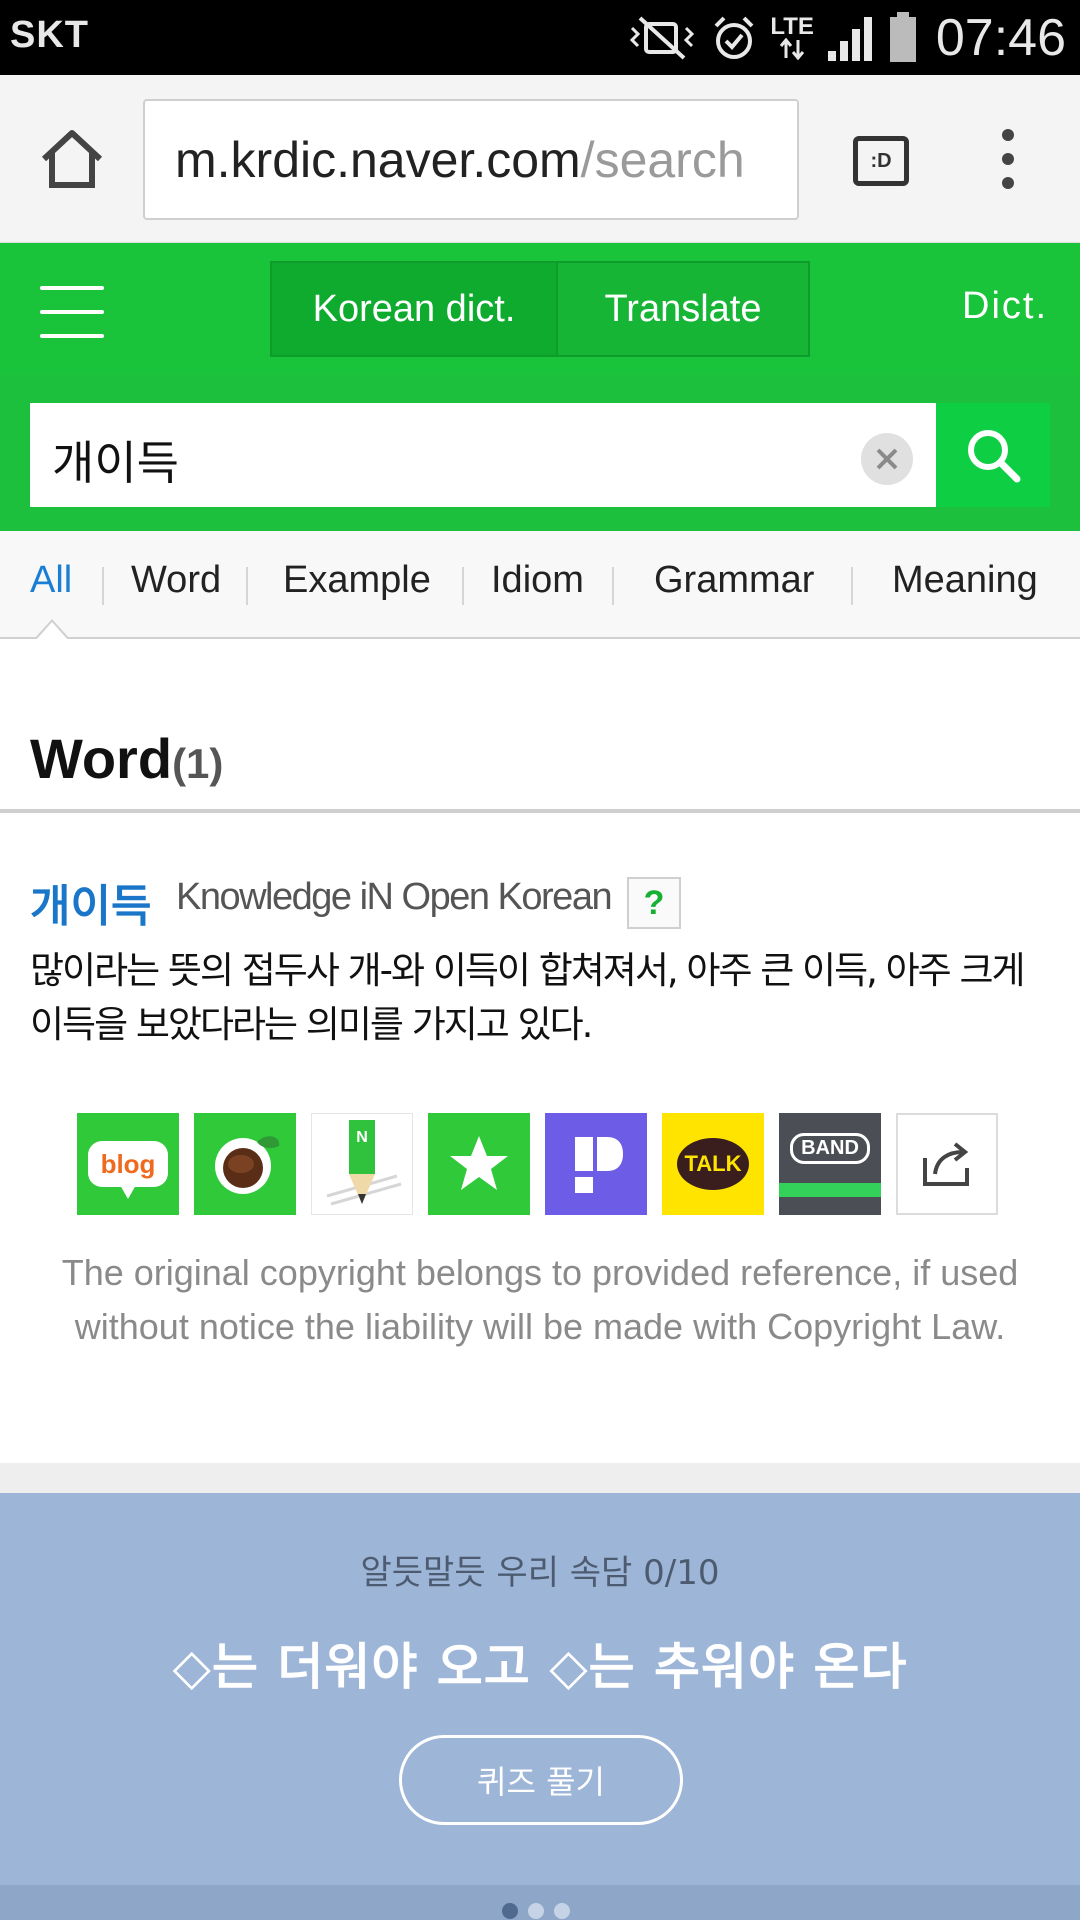  I want to click on dict-link: Dict., so click(1005, 306).